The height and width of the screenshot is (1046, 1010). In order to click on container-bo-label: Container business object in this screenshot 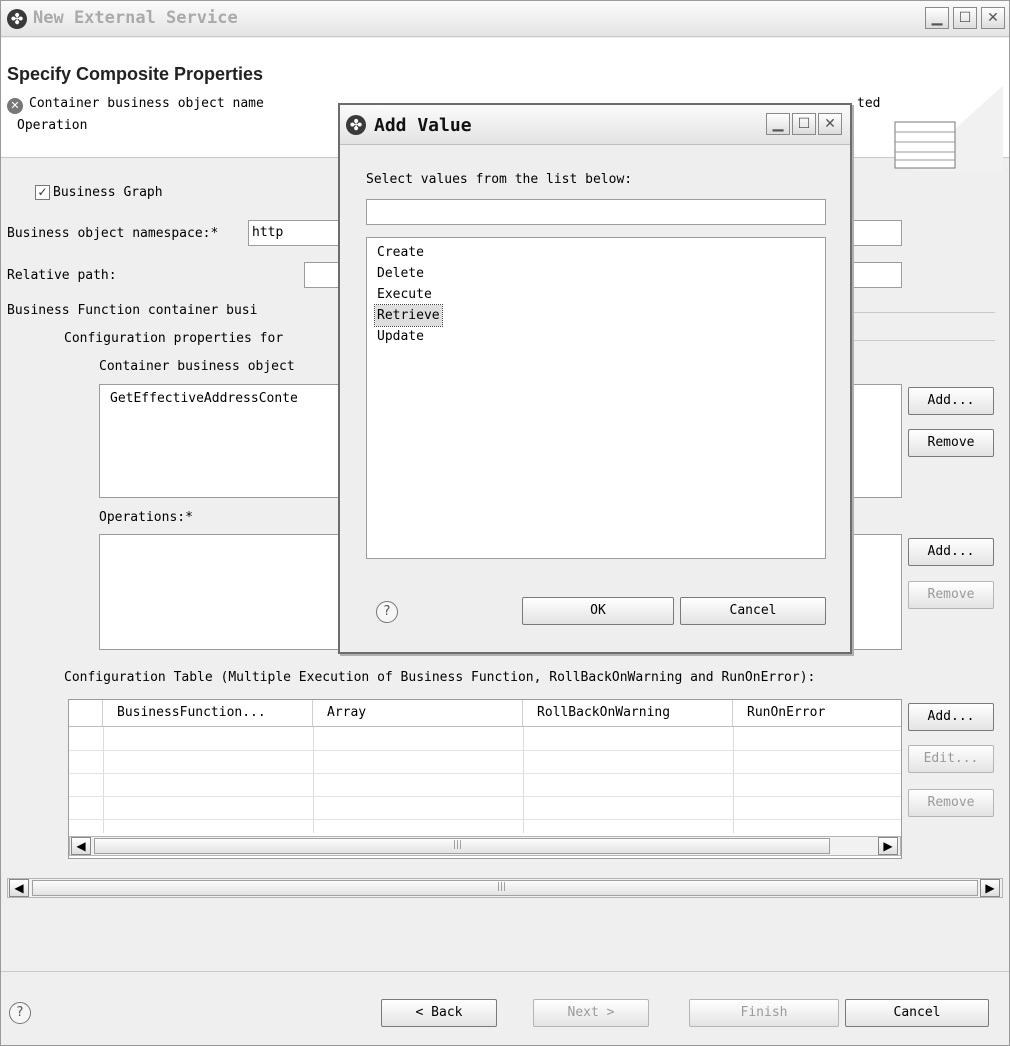, I will do `click(197, 366)`.